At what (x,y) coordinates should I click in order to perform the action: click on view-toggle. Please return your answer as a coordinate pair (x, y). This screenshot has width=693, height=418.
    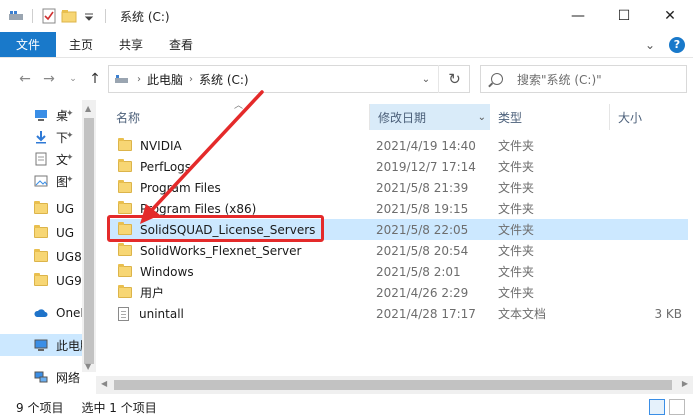
    Looking at the image, I should click on (667, 407).